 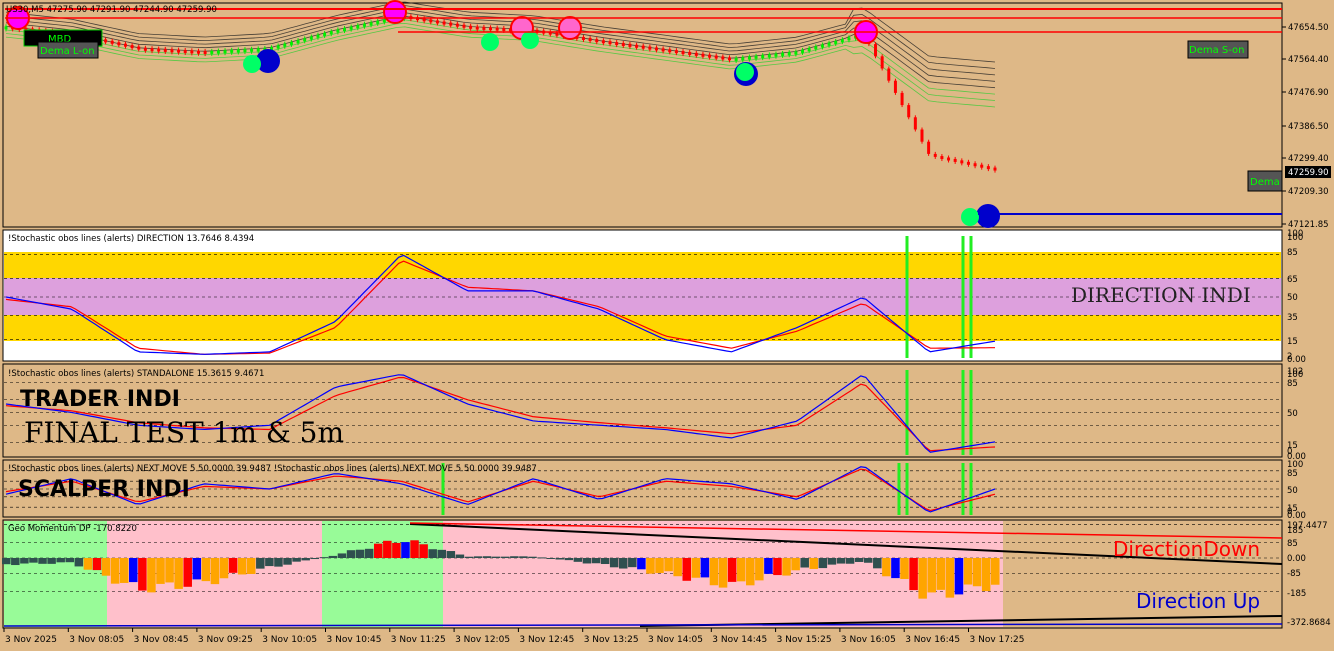 I want to click on geo-tick-label: 85, so click(x=1292, y=544).